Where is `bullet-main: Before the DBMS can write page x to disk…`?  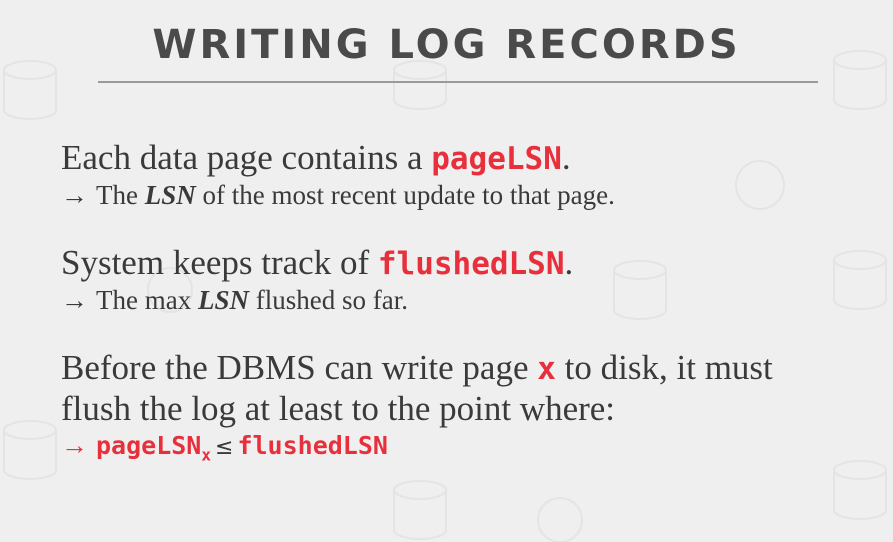 bullet-main: Before the DBMS can write page x to disk… is located at coordinates (461, 368).